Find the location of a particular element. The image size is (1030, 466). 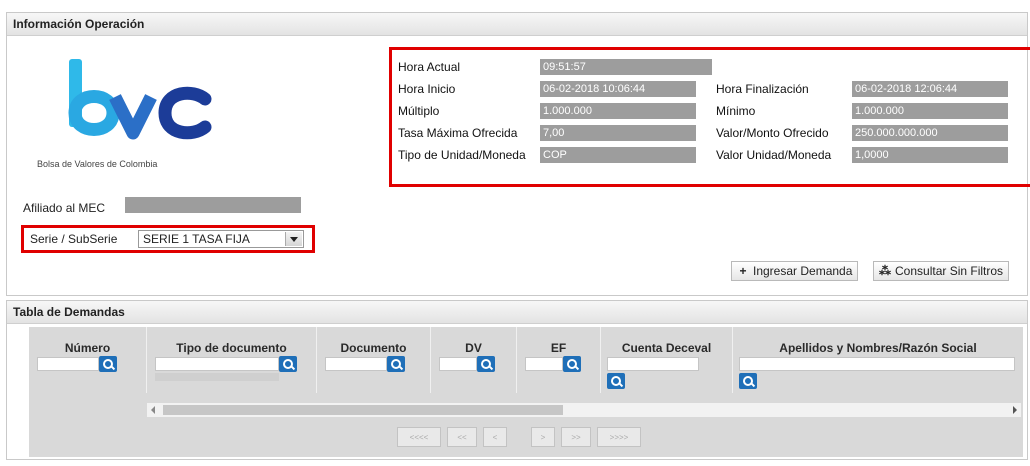

pagination: <<<< << < > >> >>>> is located at coordinates (537, 438).